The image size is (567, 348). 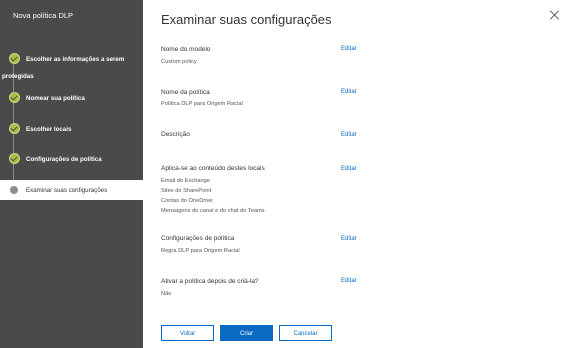 What do you see at coordinates (246, 333) in the screenshot?
I see `create-button: Criar` at bounding box center [246, 333].